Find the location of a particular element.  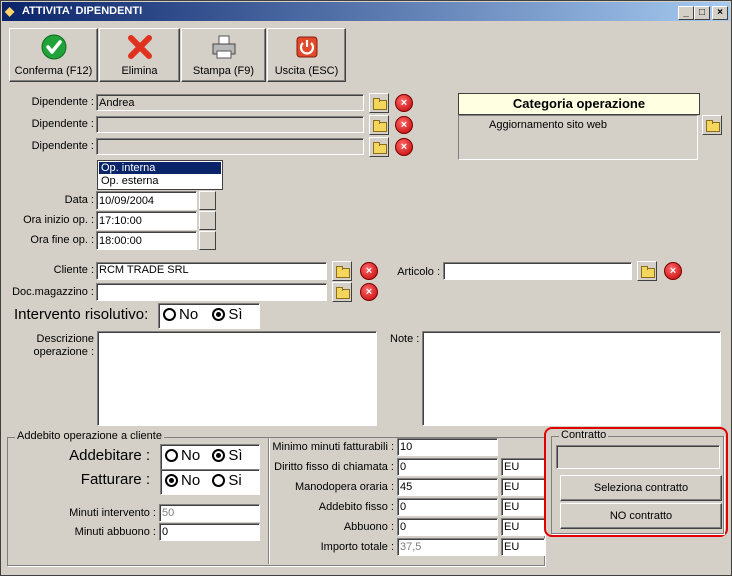

date-field: 10/09/2004 is located at coordinates (146, 200).